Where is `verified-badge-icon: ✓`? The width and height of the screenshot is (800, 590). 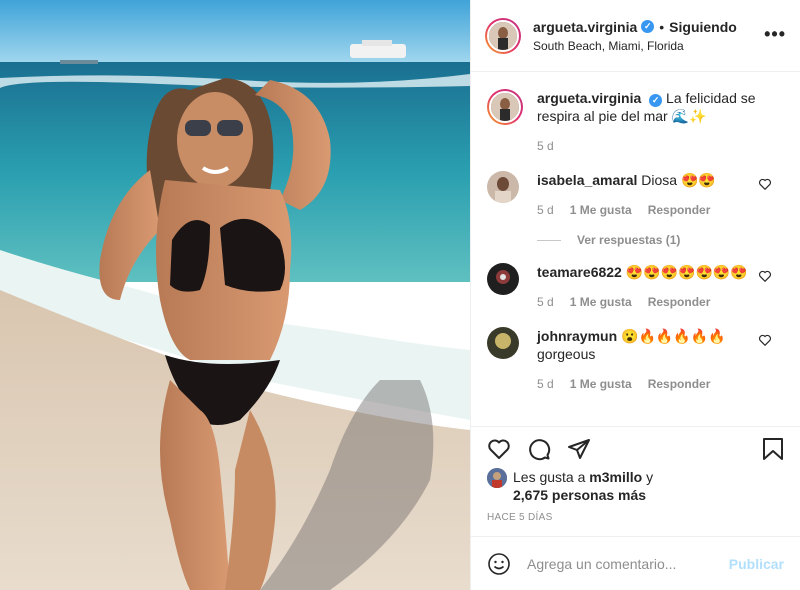
verified-badge-icon: ✓ is located at coordinates (648, 26).